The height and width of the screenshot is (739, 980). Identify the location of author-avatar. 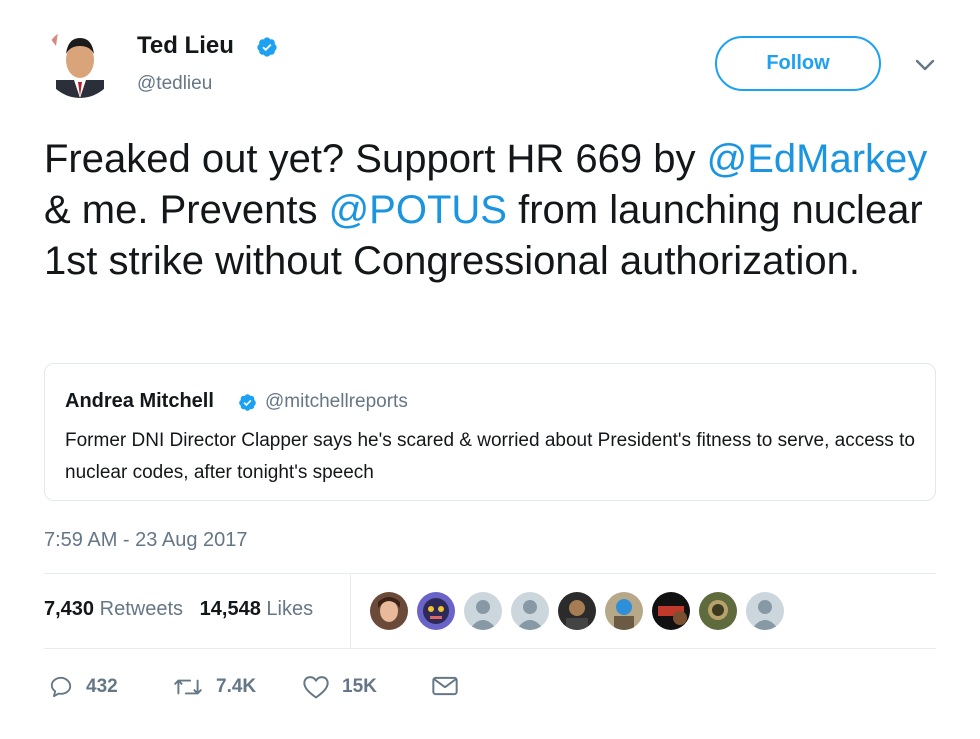
(80, 62).